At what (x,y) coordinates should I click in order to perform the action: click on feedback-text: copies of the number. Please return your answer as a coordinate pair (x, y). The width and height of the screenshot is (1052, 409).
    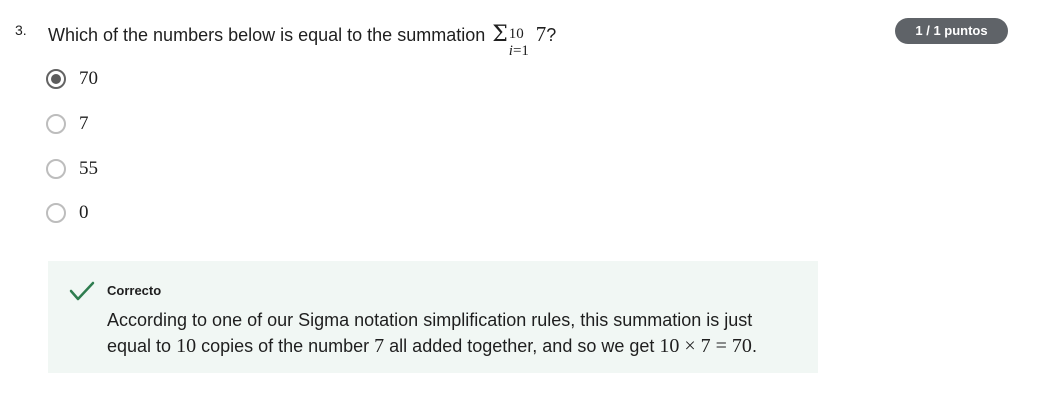
    Looking at the image, I should click on (285, 346).